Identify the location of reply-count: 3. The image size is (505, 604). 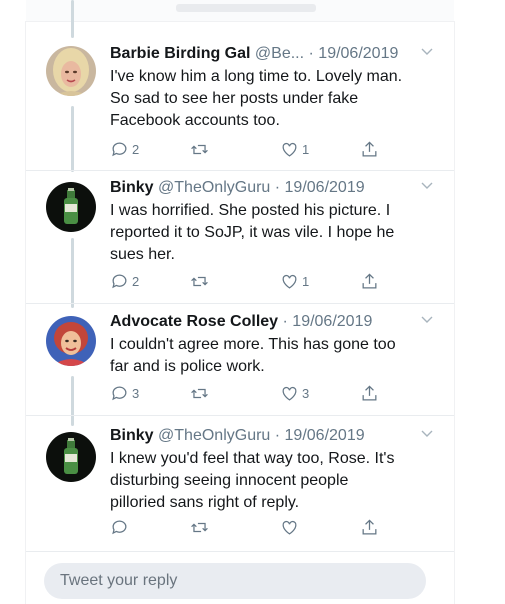
(136, 393).